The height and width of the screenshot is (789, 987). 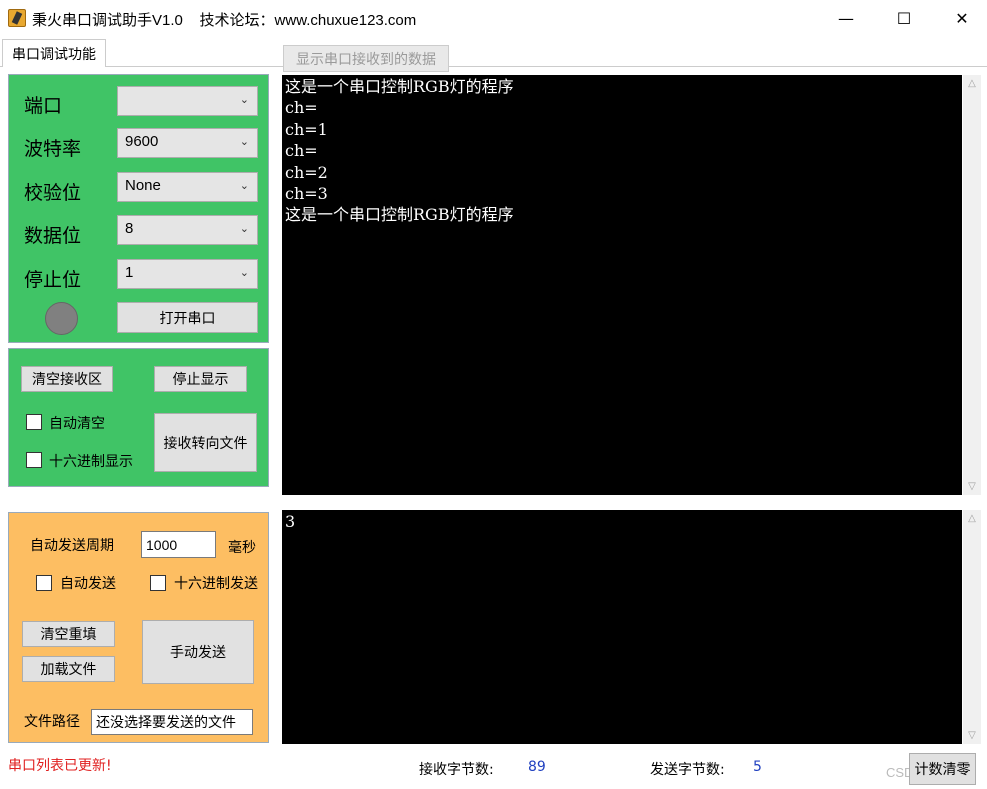 I want to click on file-path-input, so click(x=172, y=722).